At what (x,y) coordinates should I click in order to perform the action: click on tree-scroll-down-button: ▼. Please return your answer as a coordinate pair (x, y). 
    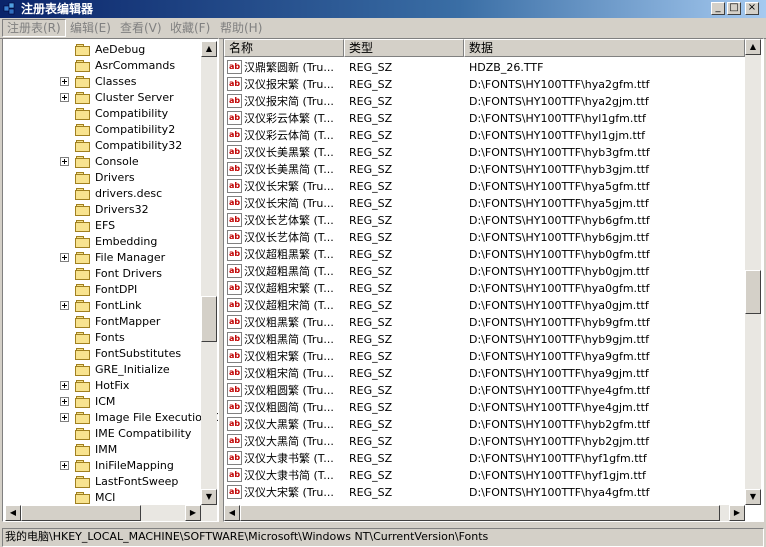
    Looking at the image, I should click on (209, 497).